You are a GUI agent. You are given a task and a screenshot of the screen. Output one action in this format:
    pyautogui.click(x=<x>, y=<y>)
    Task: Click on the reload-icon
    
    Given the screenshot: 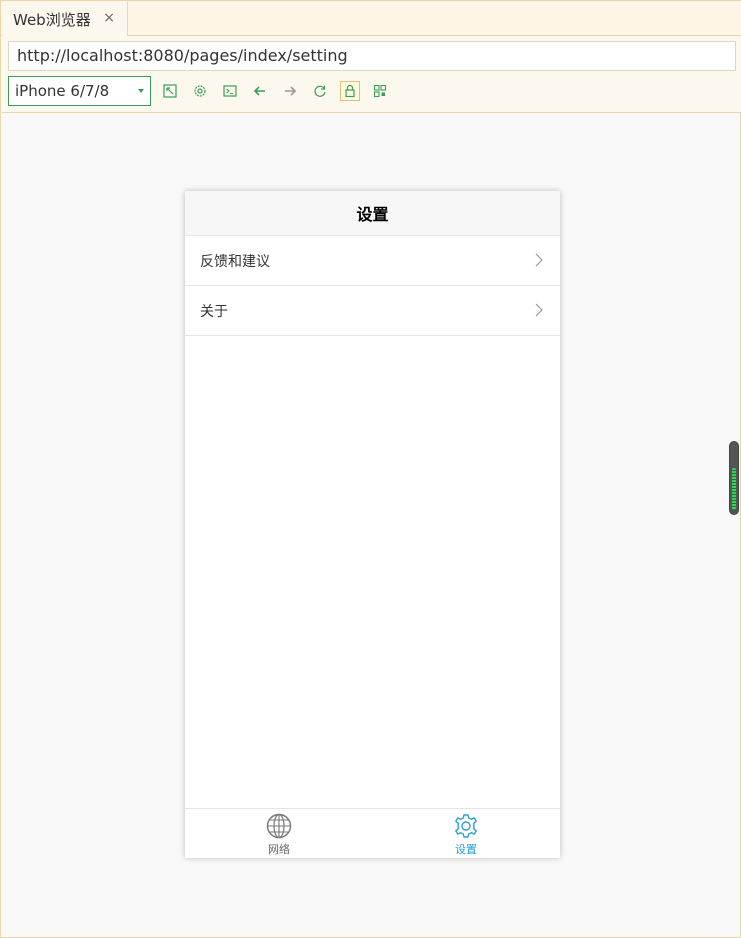 What is the action you would take?
    pyautogui.click(x=320, y=91)
    